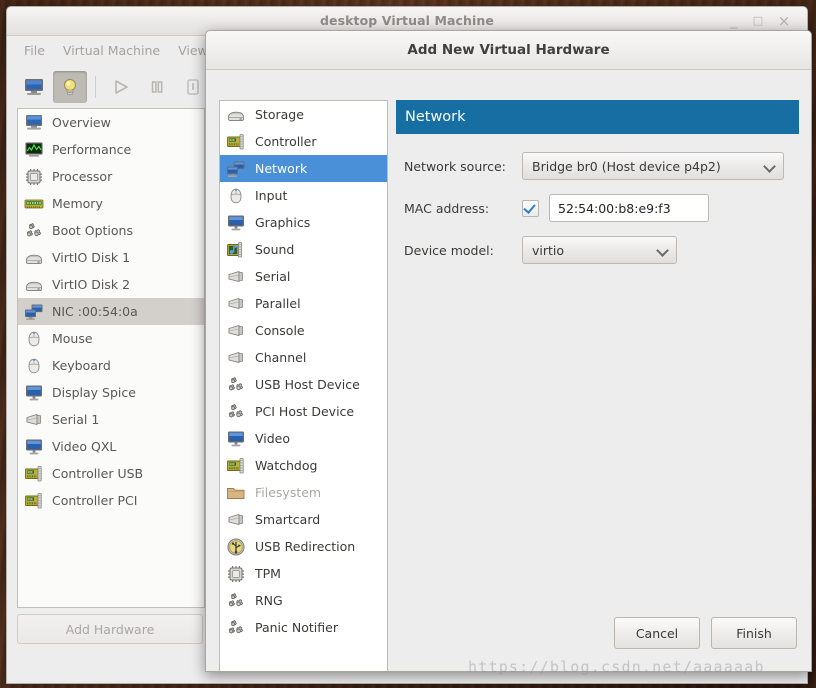 The height and width of the screenshot is (688, 816). Describe the element at coordinates (303, 600) in the screenshot. I see `device-type-row: RNG` at that location.